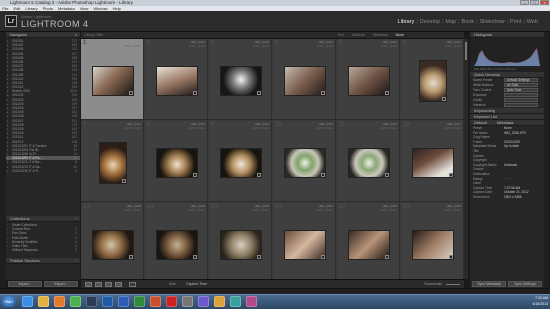 The width and height of the screenshot is (550, 309). I want to click on folder-row: ▸ 2012/12/15 IT & Fl... 9, so click(43, 171).